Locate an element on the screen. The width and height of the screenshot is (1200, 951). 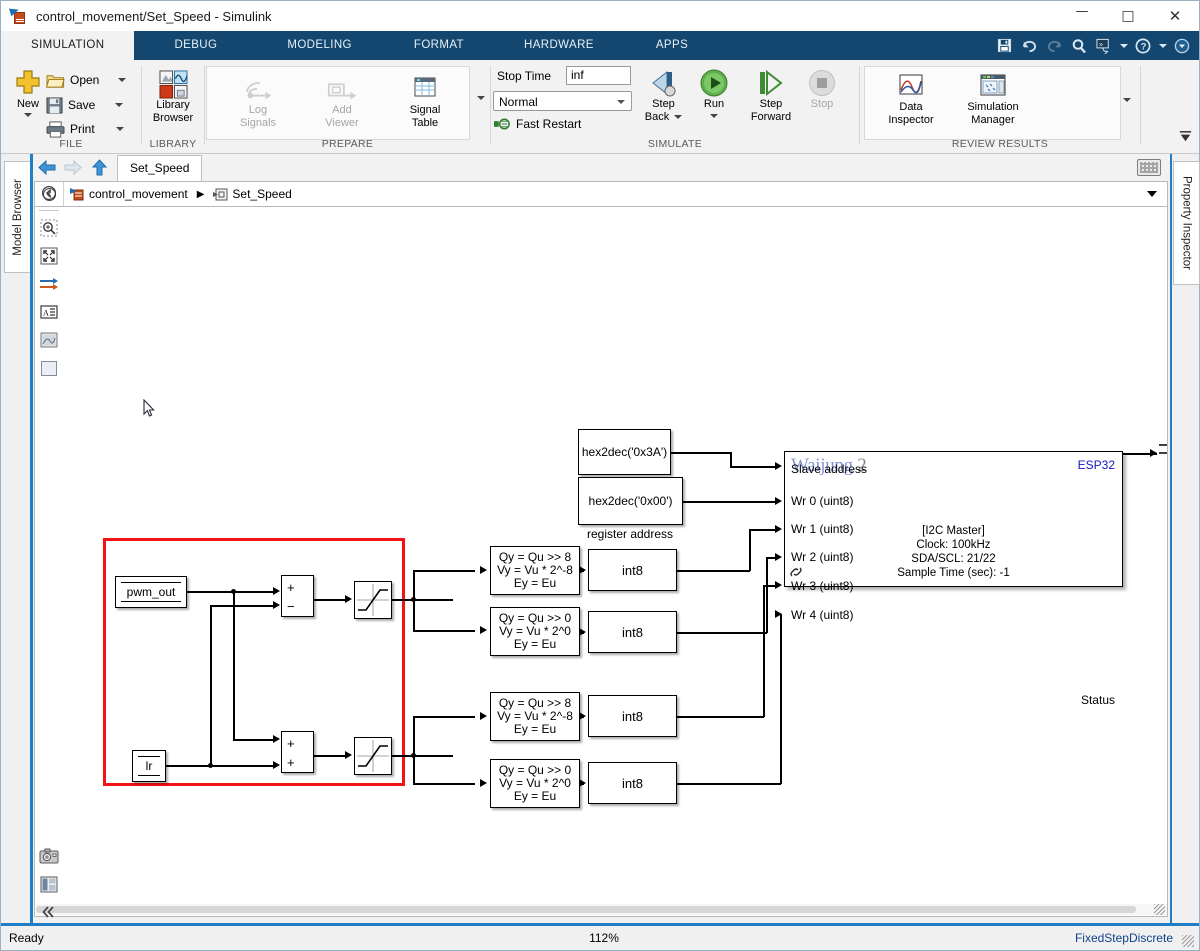
block-shift-3: Qy = Qu >> 0 Vy = Vu * 2^0 Ey = Eu is located at coordinates (535, 783).